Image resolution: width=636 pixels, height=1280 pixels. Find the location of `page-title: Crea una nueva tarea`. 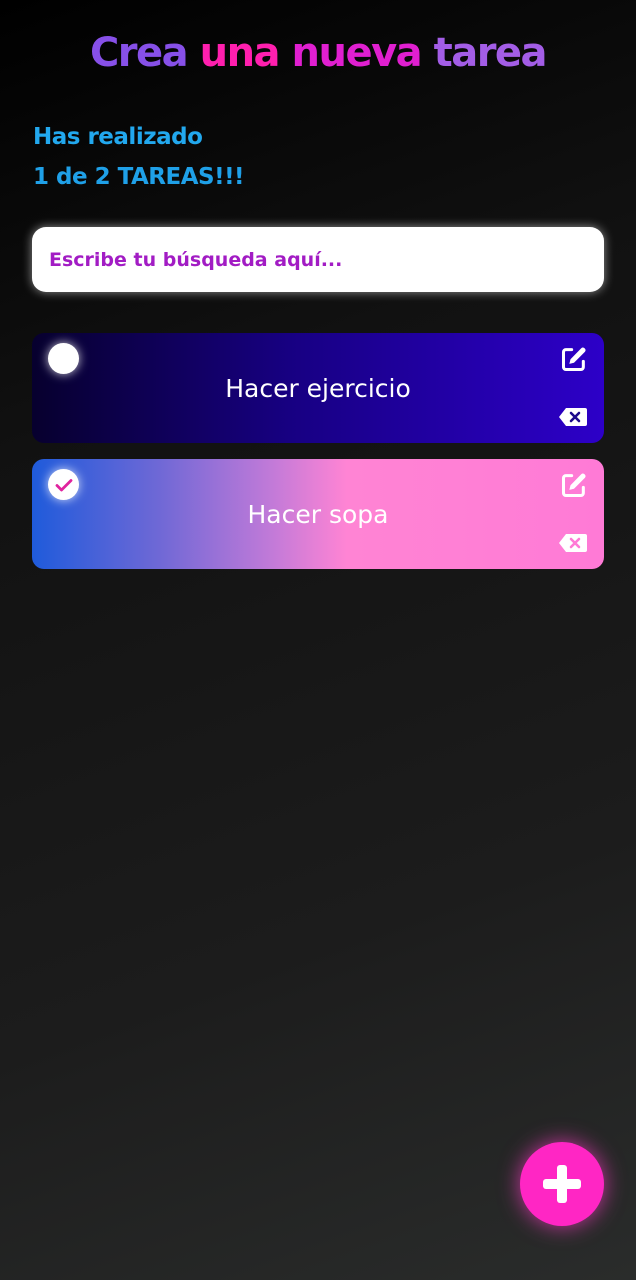

page-title: Crea una nueva tarea is located at coordinates (318, 53).